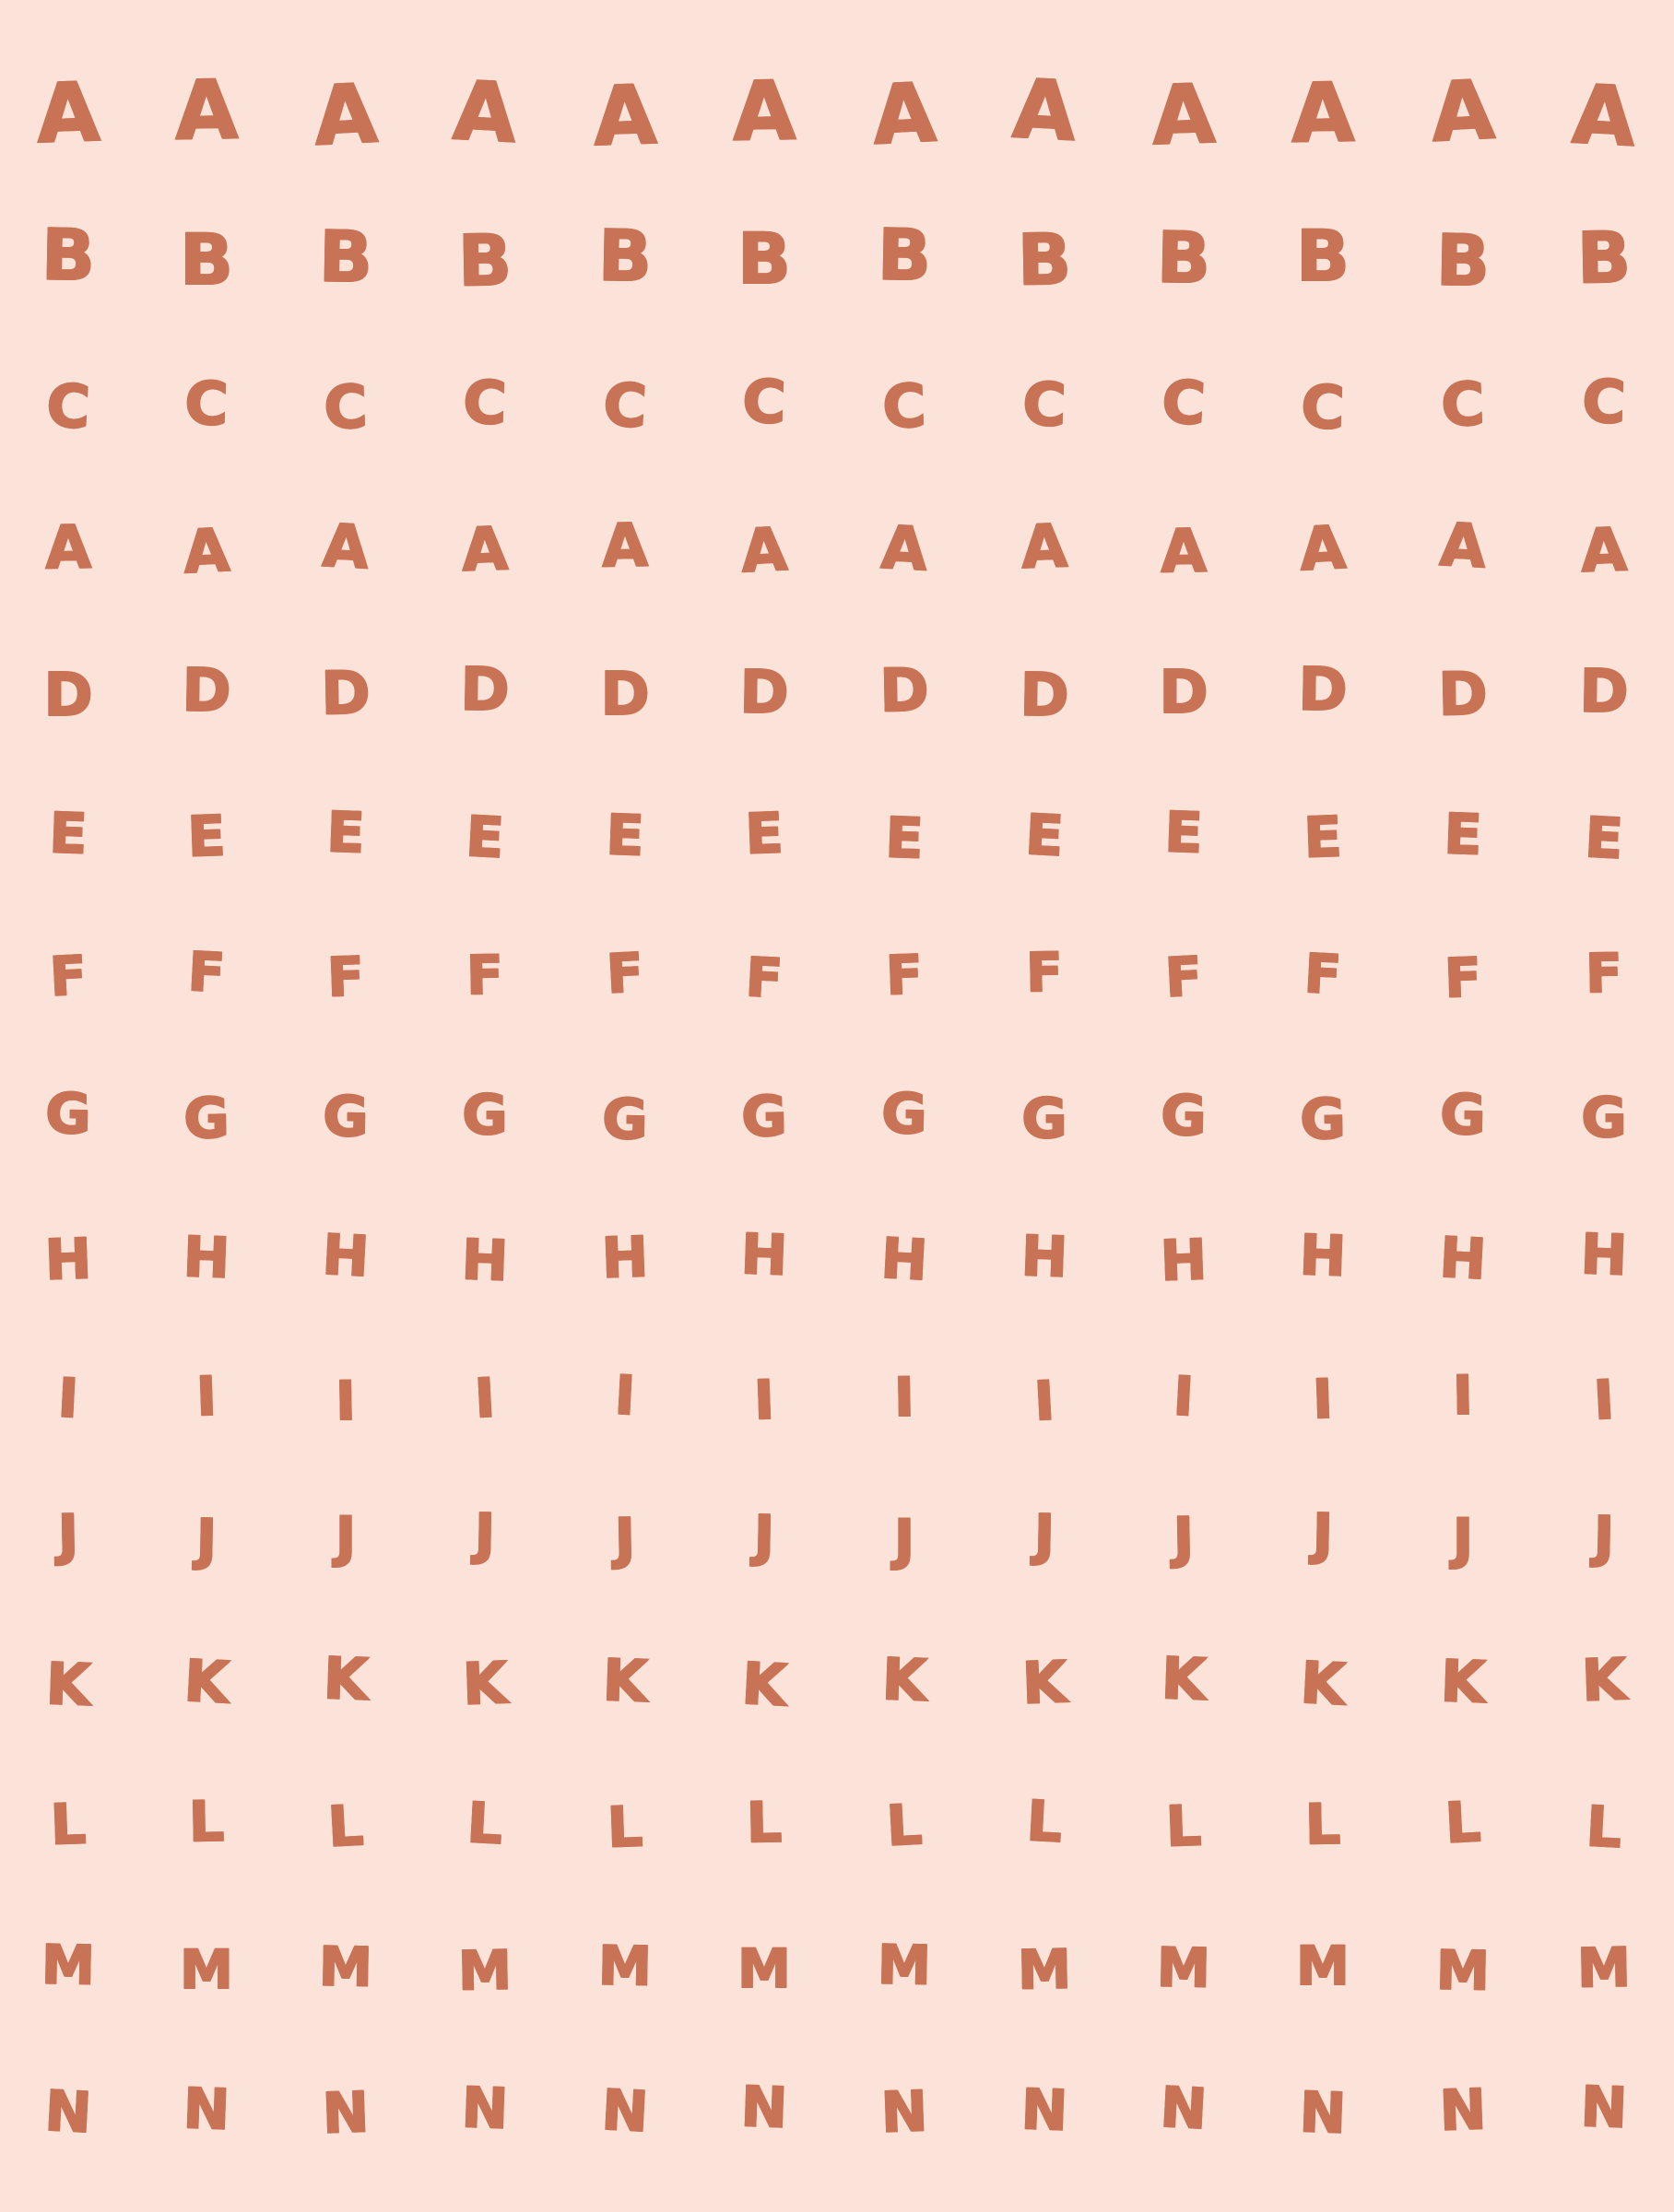 The width and height of the screenshot is (1674, 2212). I want to click on letter-row: HHHHHHHHHHHH, so click(837, 1258).